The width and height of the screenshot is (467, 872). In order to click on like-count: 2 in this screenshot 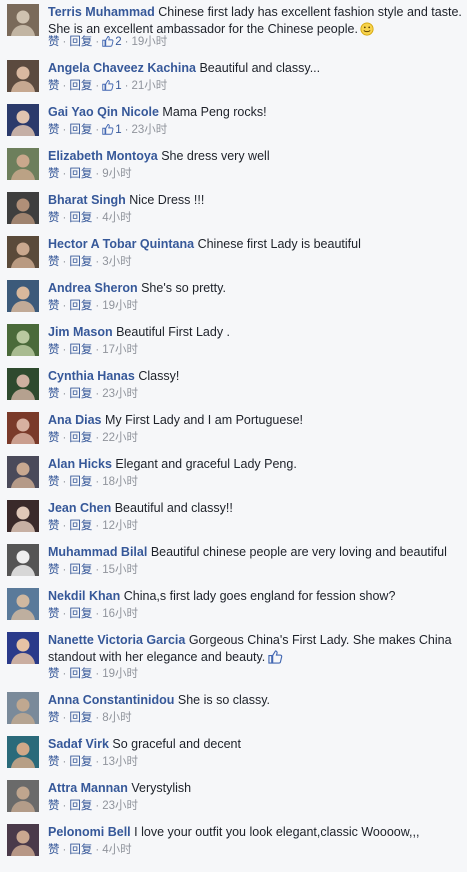, I will do `click(112, 42)`.